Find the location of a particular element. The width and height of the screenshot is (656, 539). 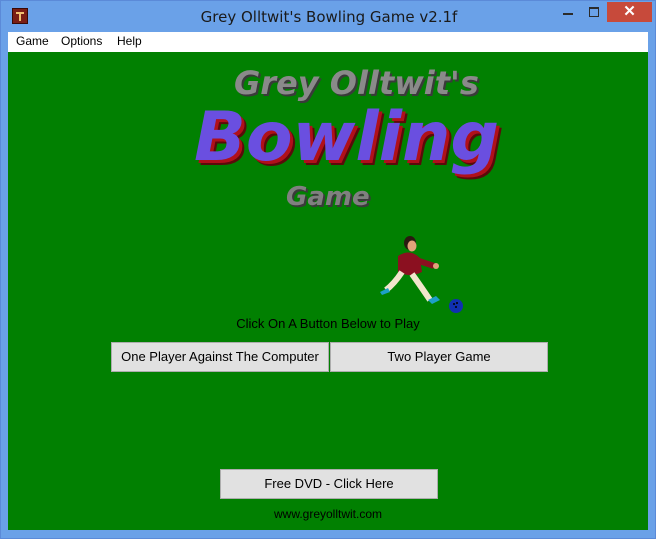

title-bar: Grey Olltwit's Bowling Game v2.1f ✕ is located at coordinates (328, 16).